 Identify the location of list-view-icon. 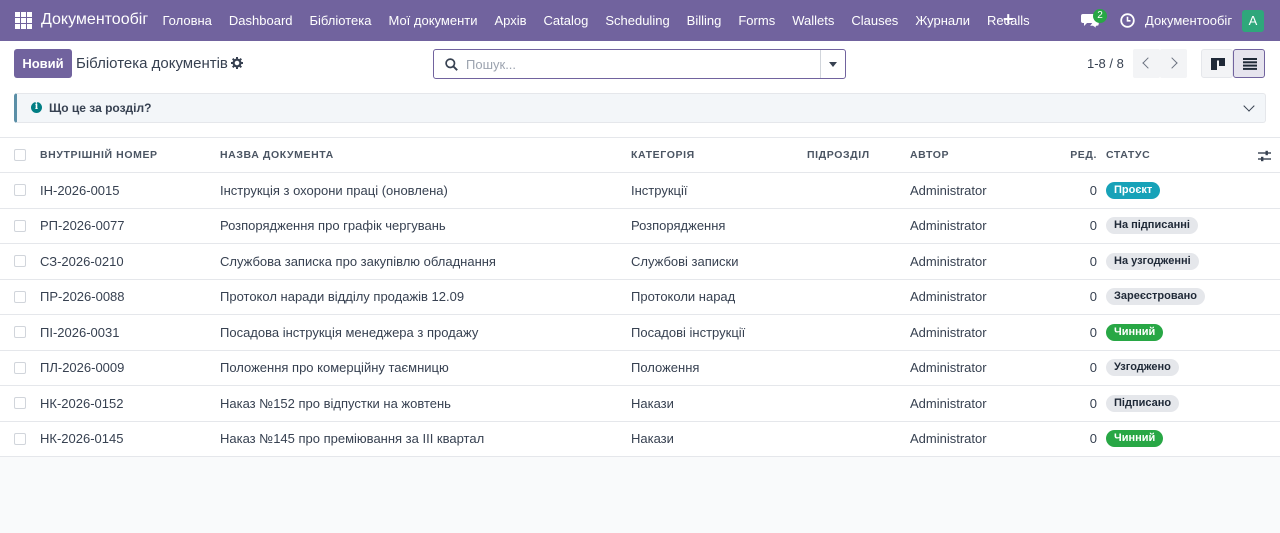
(1250, 64).